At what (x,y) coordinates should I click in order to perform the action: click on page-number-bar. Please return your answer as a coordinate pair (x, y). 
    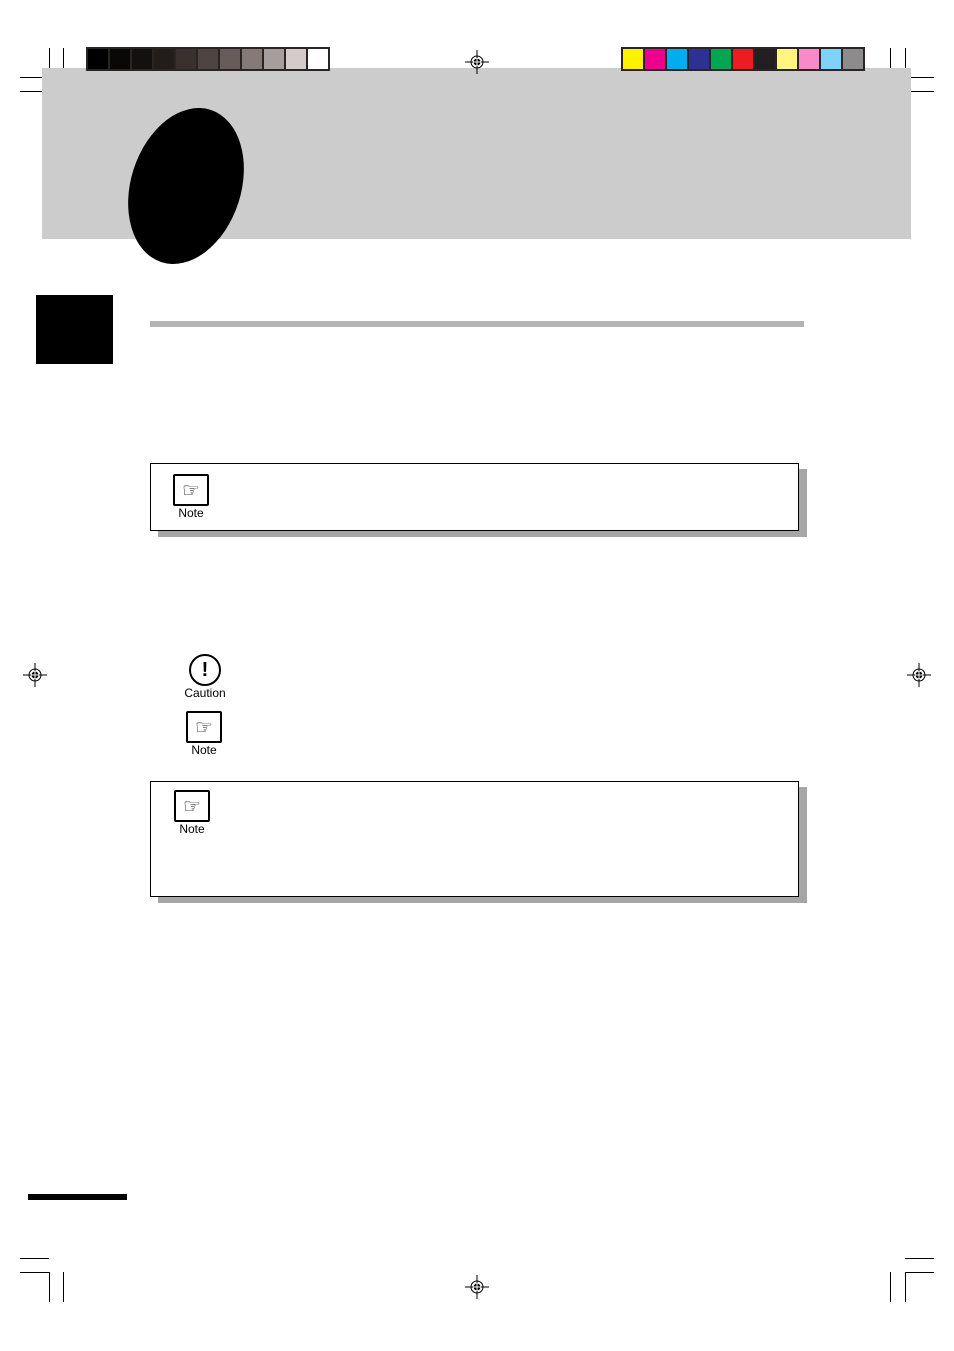
    Looking at the image, I should click on (77, 1197).